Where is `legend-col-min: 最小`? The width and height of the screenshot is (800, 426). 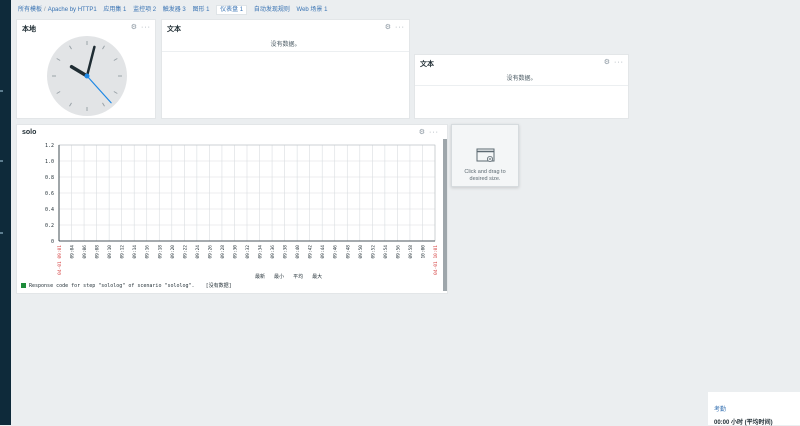
legend-col-min: 最小 is located at coordinates (279, 277).